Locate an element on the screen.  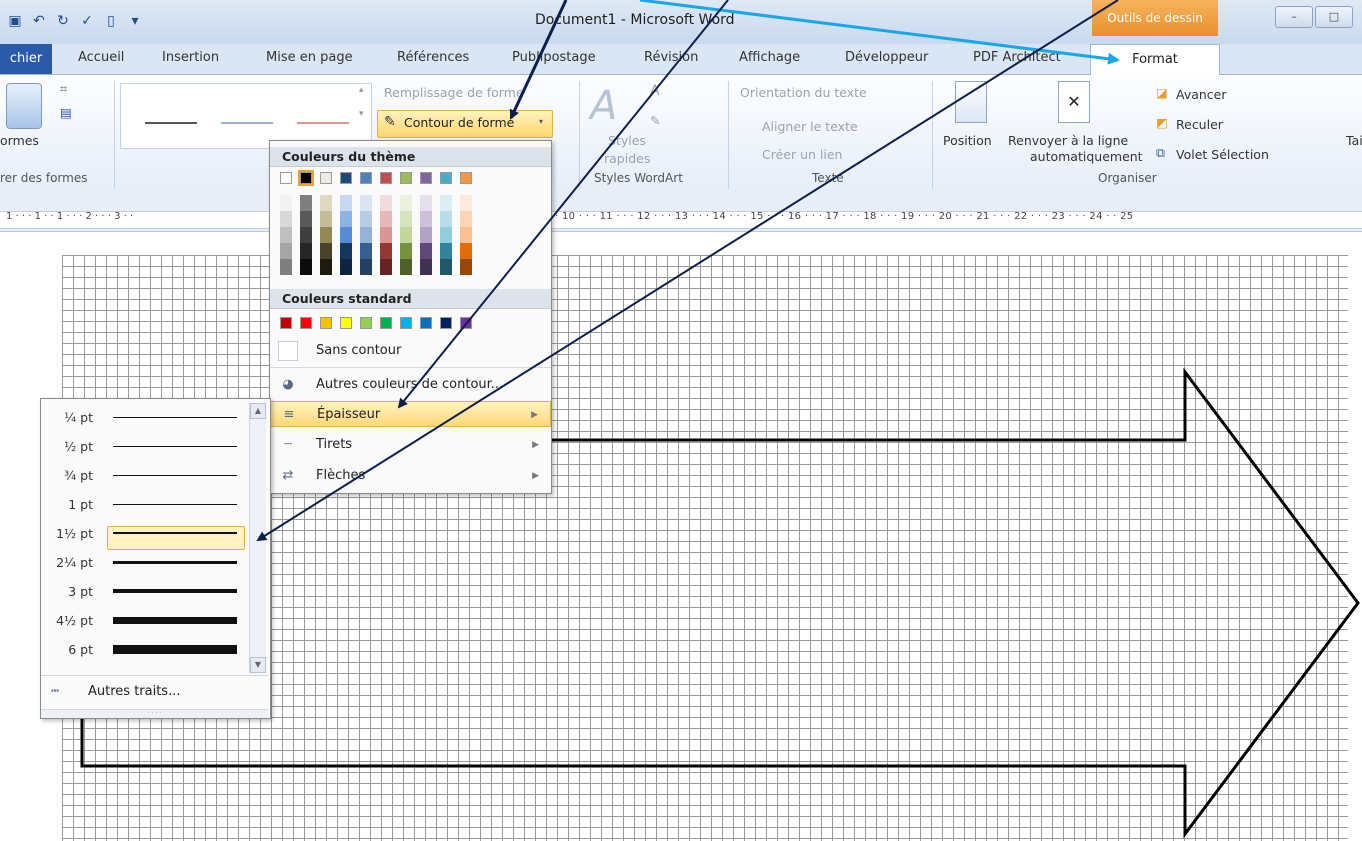
annotation-arrow-outline is located at coordinates (538, 60).